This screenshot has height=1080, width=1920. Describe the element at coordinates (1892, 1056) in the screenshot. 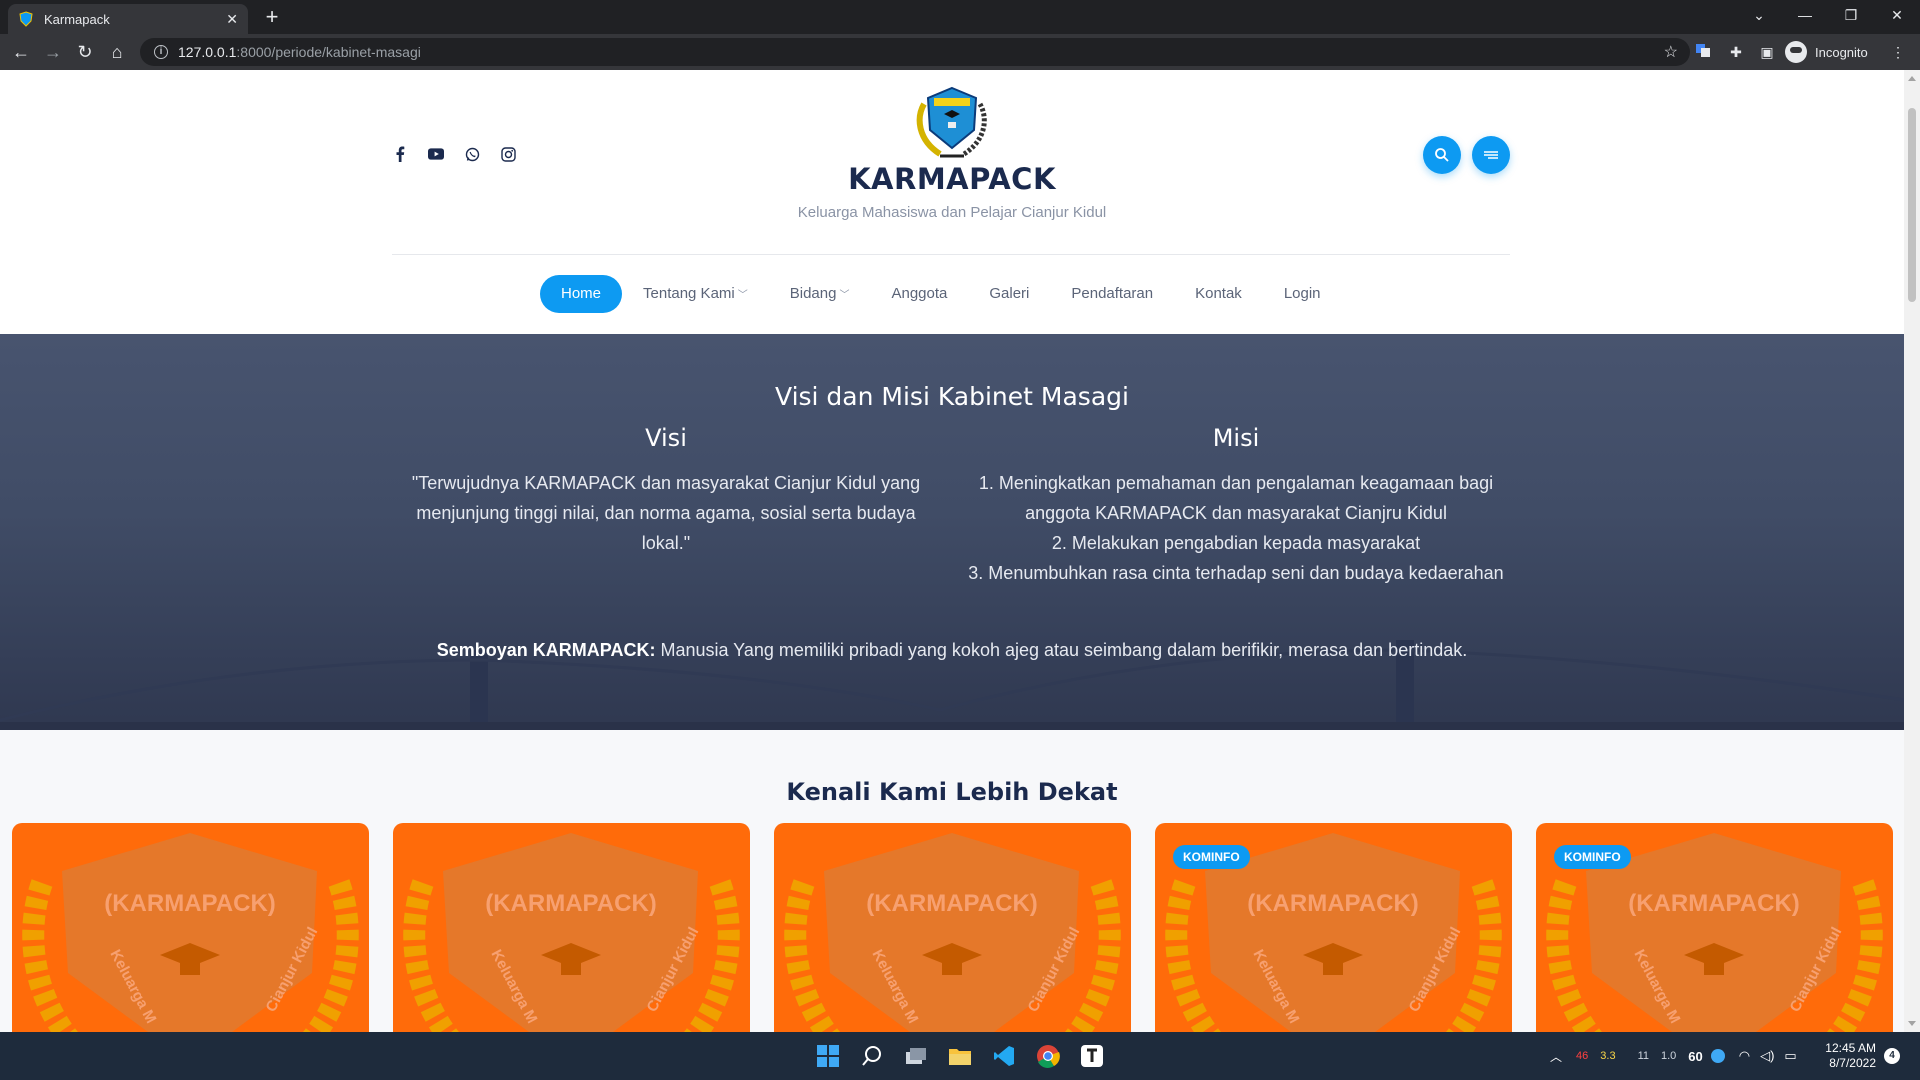

I see `notification-badge: 4` at that location.